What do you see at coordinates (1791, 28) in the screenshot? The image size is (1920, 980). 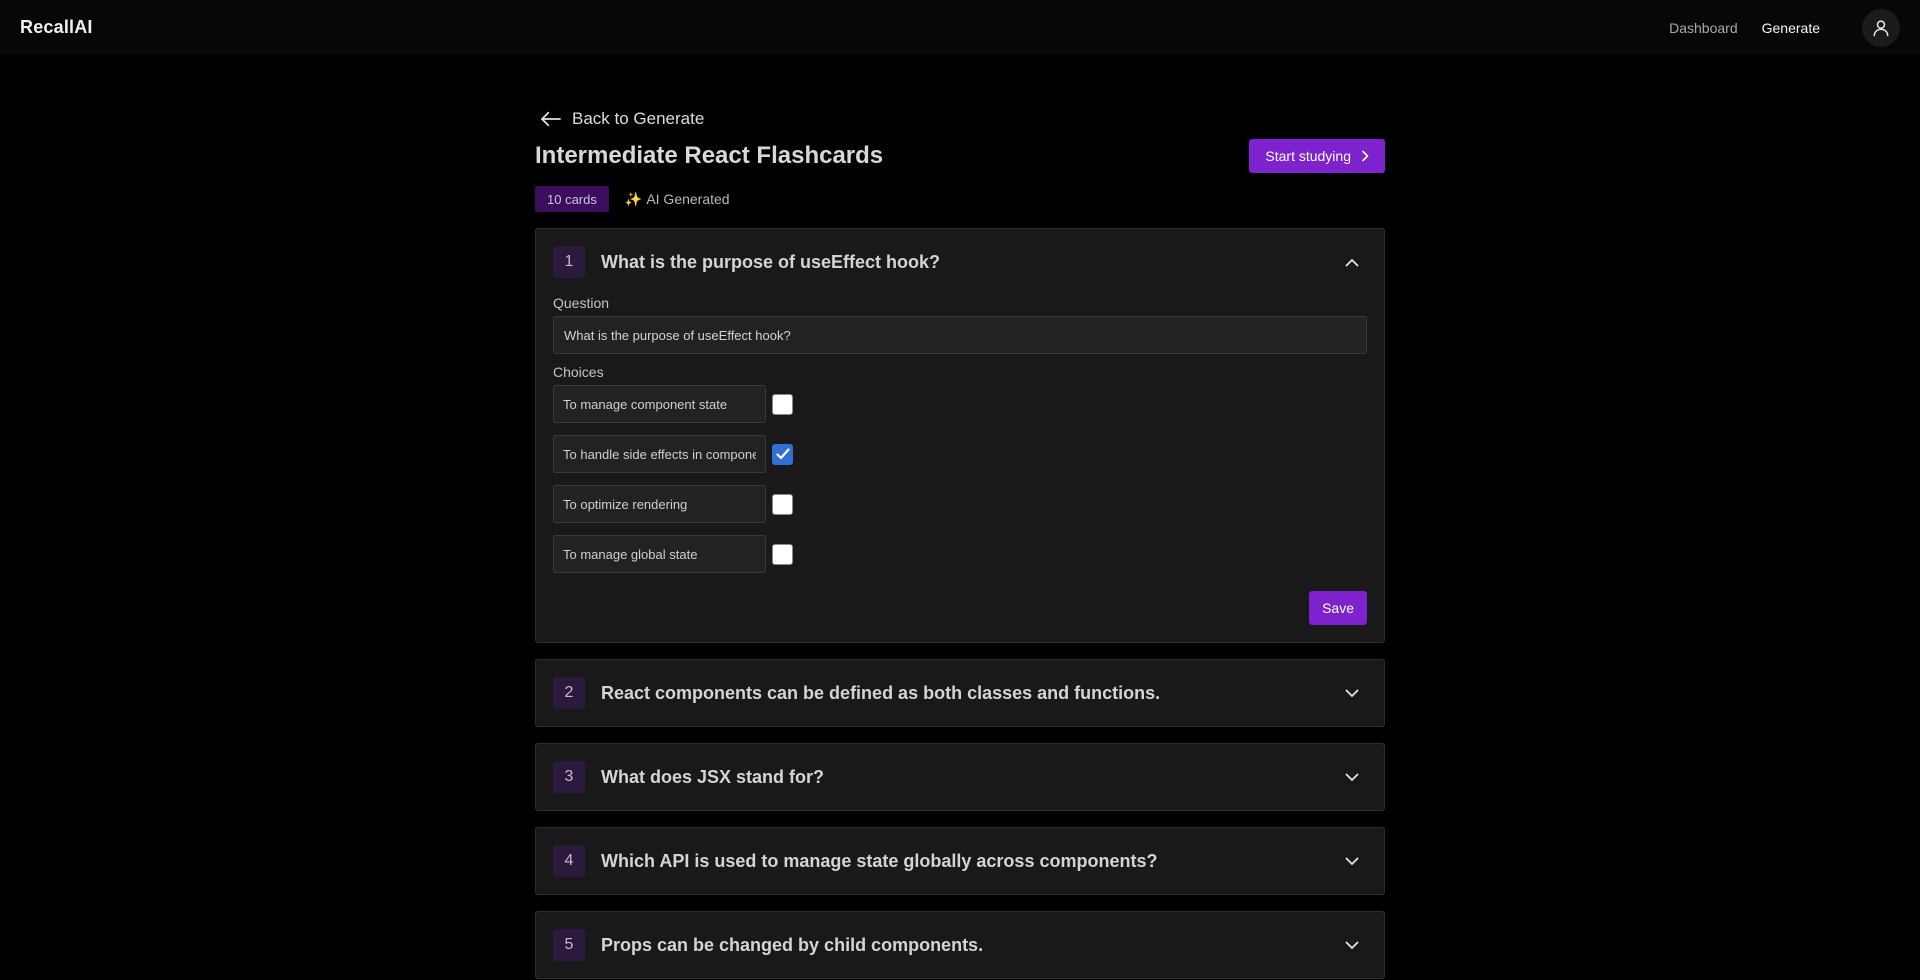 I see `nav-link-generate: Generate` at bounding box center [1791, 28].